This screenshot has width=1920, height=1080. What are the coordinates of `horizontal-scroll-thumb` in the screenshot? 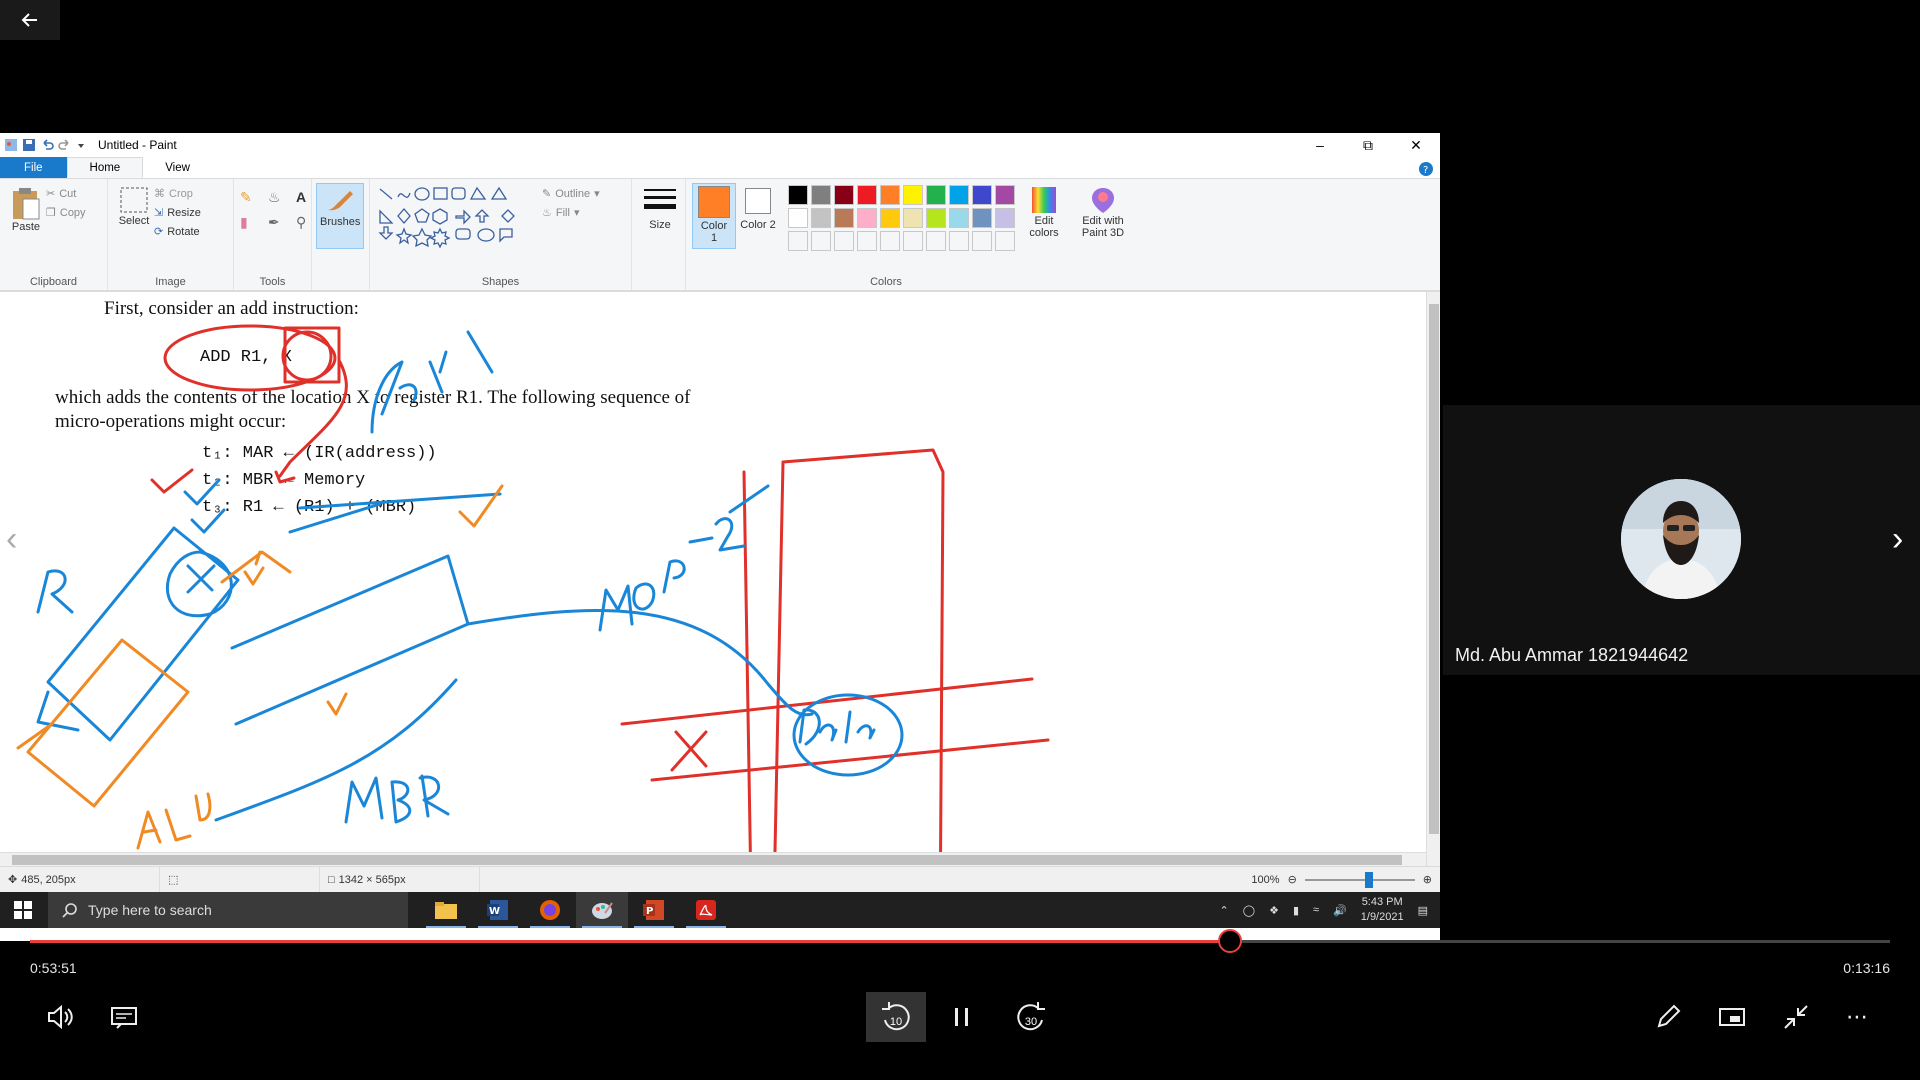 It's located at (707, 860).